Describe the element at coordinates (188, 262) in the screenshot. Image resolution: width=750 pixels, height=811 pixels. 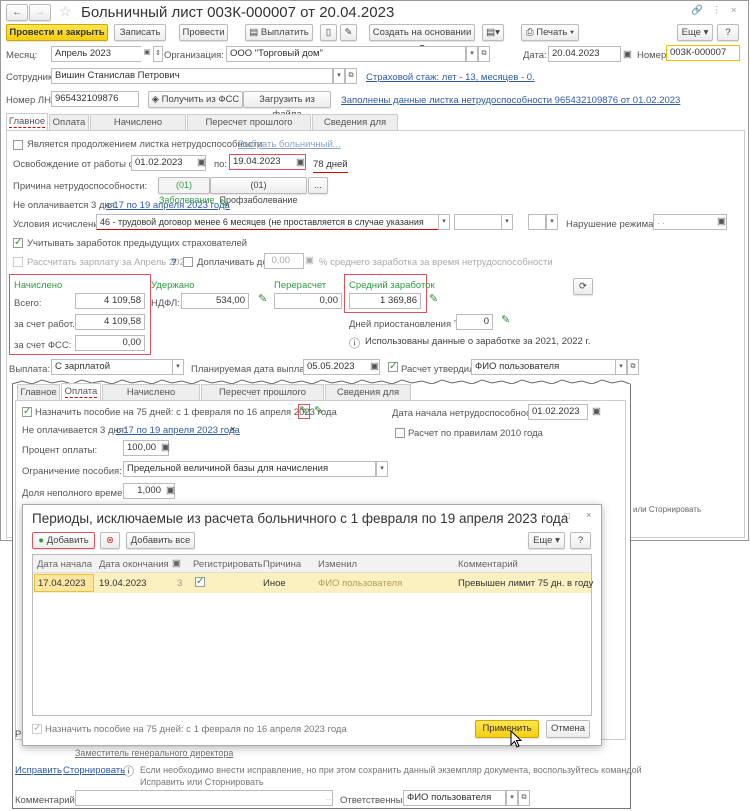
I see `pay-up-checkbox` at that location.